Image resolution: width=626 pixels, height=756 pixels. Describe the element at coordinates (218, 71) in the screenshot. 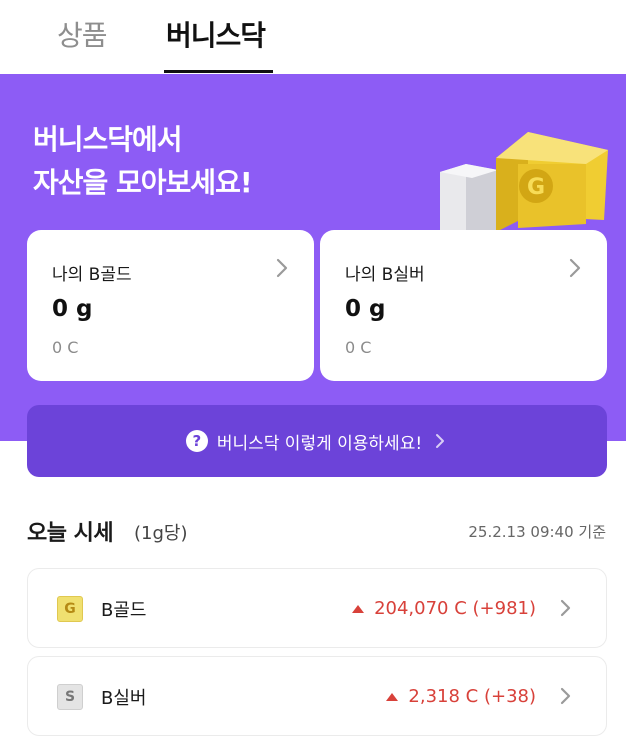

I see `active-tab-indicator` at that location.